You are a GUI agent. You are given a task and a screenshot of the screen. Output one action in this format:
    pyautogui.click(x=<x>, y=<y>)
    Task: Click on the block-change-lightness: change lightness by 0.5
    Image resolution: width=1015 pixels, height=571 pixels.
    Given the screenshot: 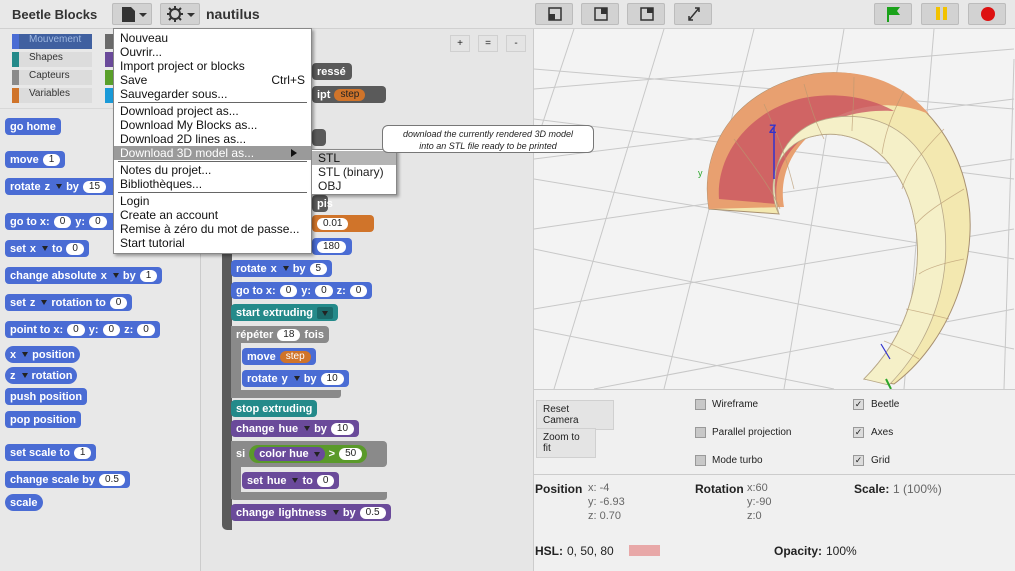 What is the action you would take?
    pyautogui.click(x=311, y=512)
    